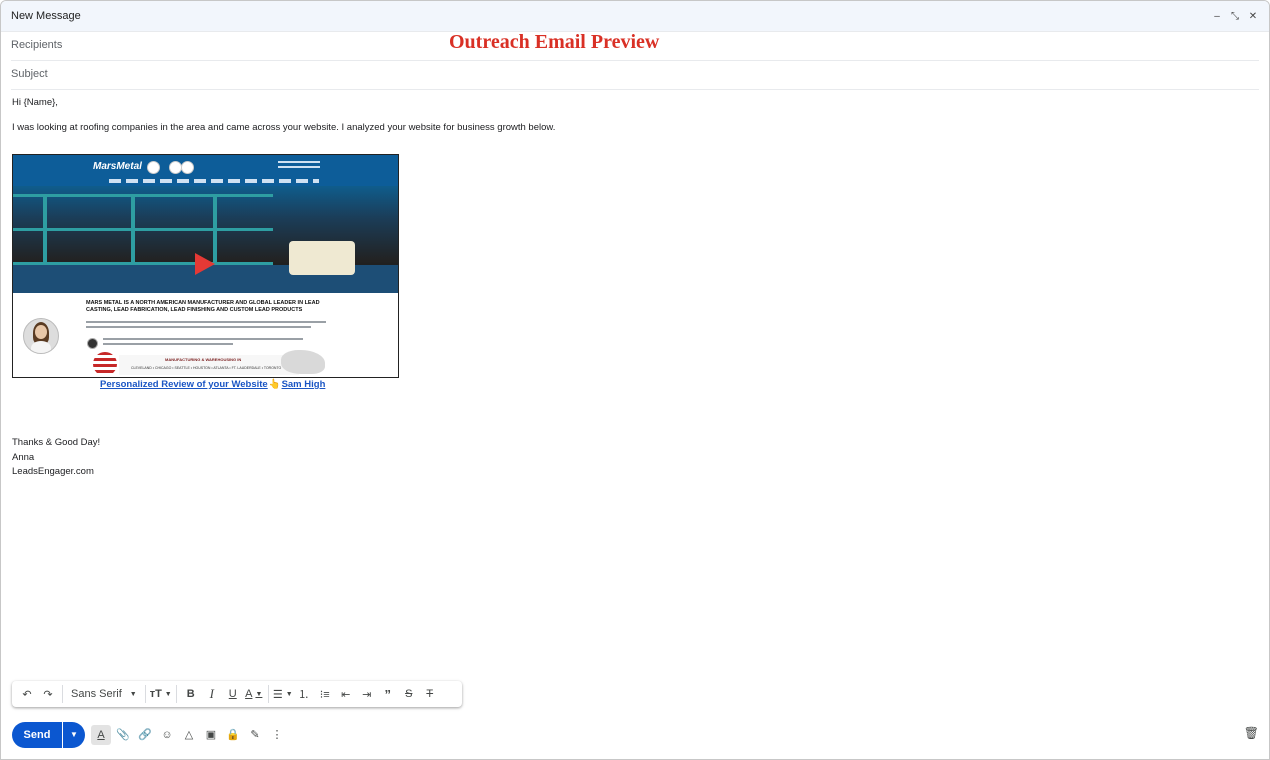  I want to click on drive-icon: △, so click(189, 735).